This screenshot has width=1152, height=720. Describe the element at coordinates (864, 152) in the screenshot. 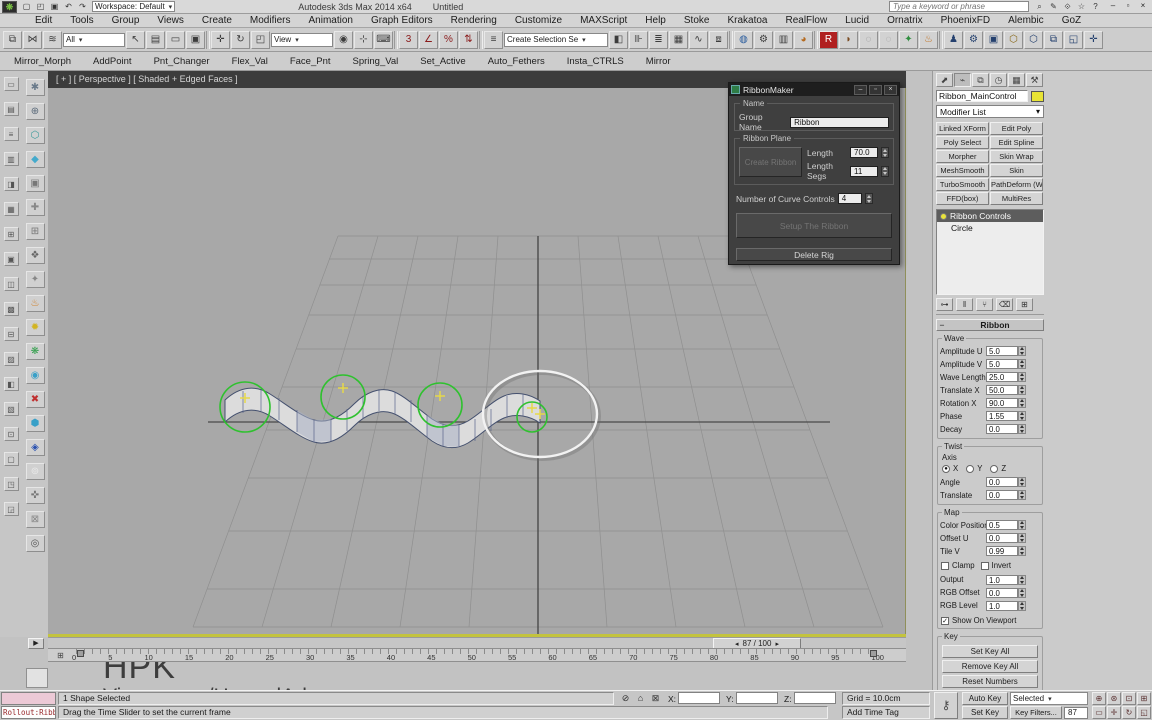

I see `length-input: 70.0` at that location.